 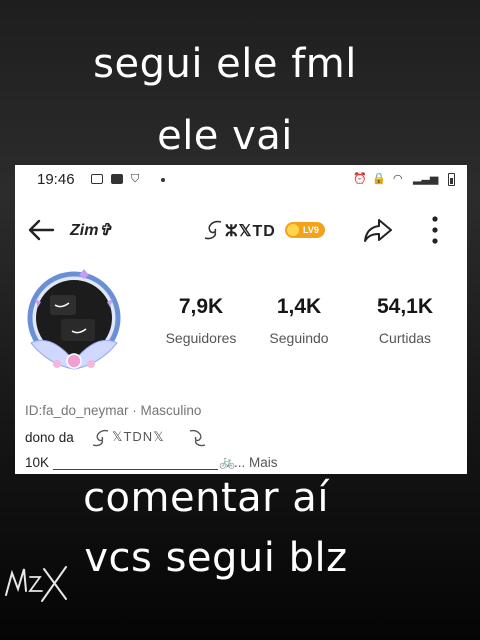 I want to click on more-options-icon, so click(x=435, y=230).